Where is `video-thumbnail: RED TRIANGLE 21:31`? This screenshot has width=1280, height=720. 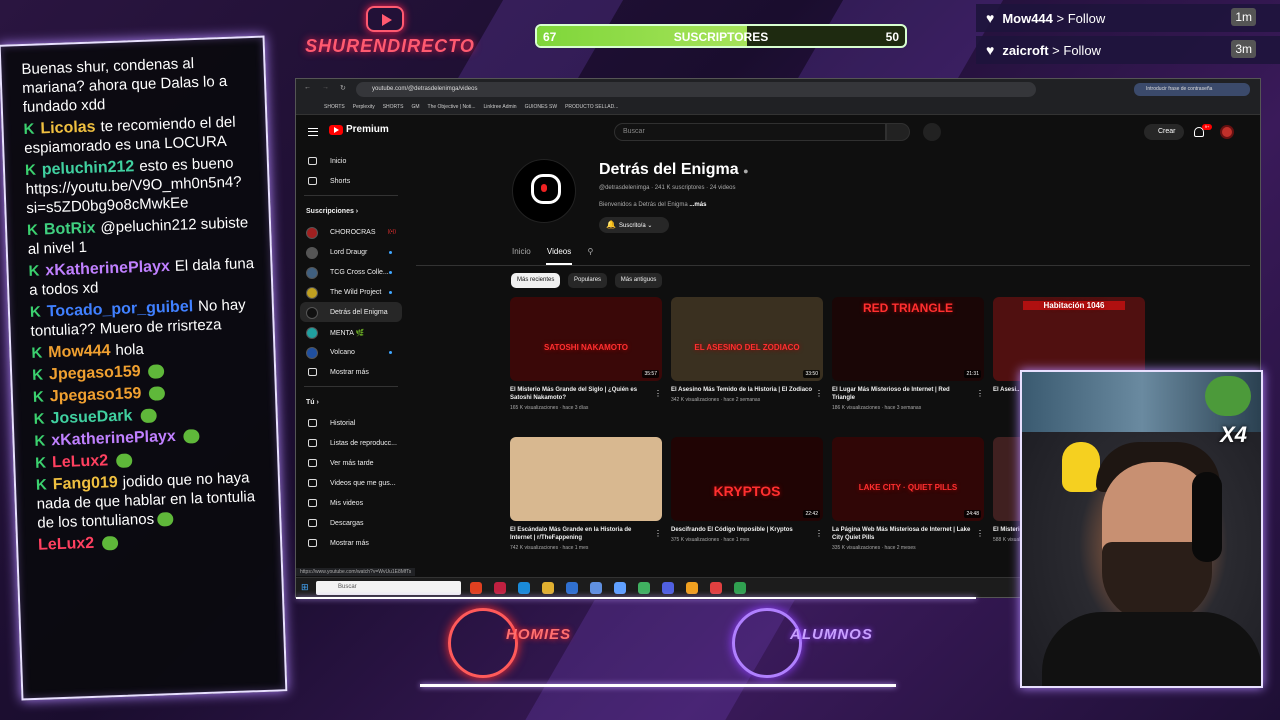 video-thumbnail: RED TRIANGLE 21:31 is located at coordinates (908, 339).